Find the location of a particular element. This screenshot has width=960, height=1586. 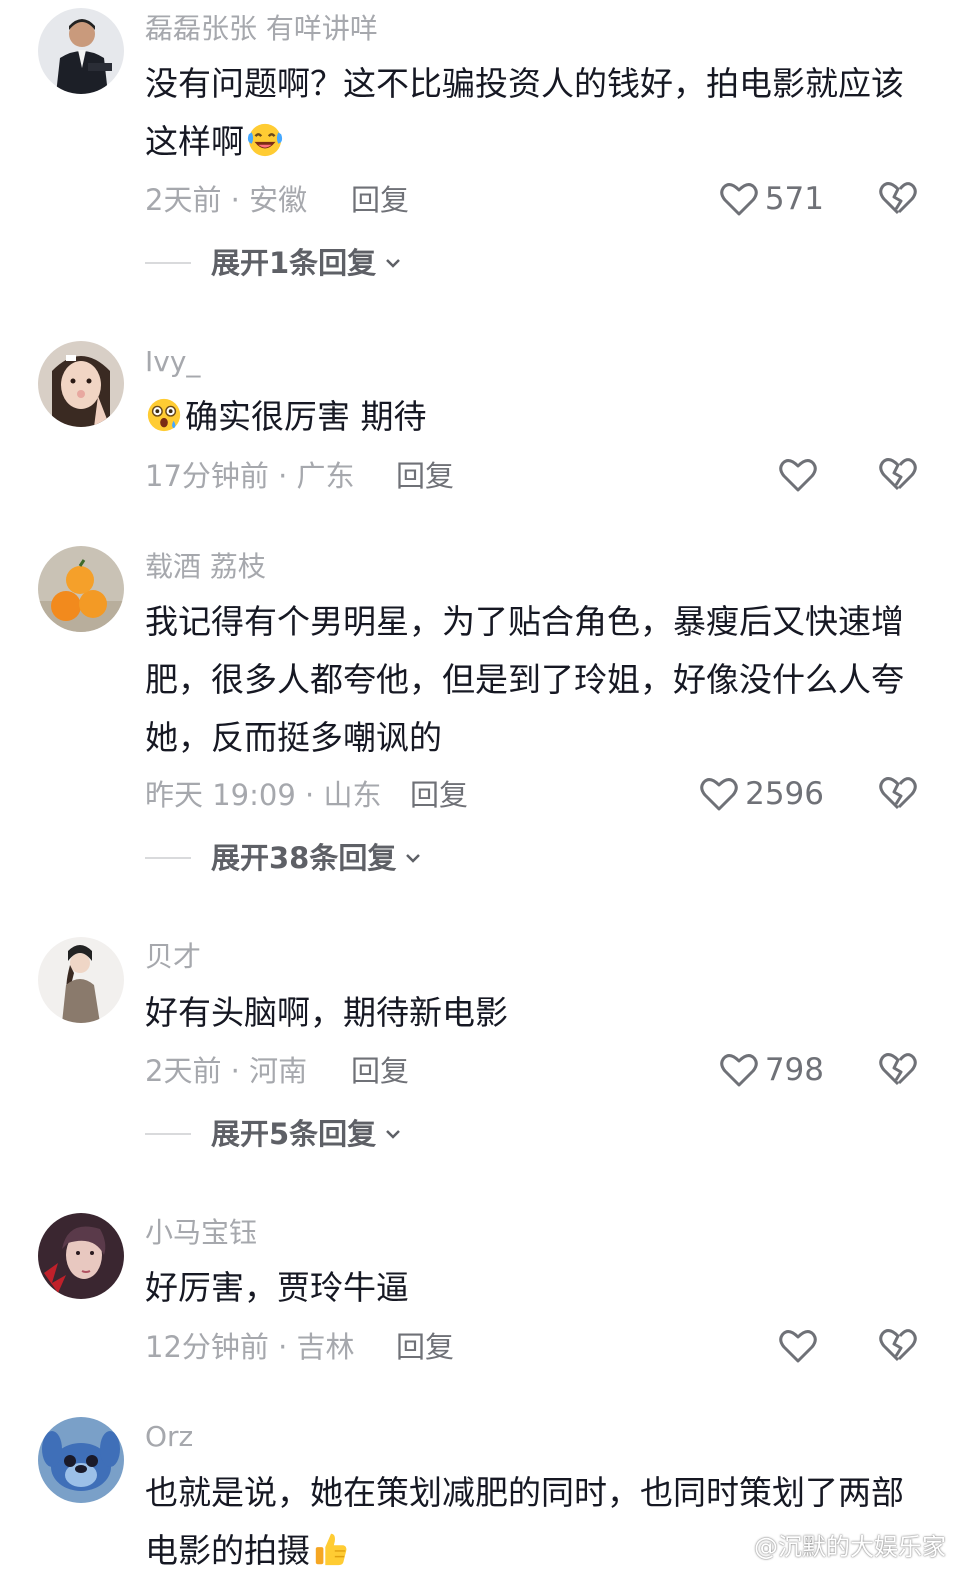

username: 磊磊张张 有咩讲咩 is located at coordinates (261, 29).